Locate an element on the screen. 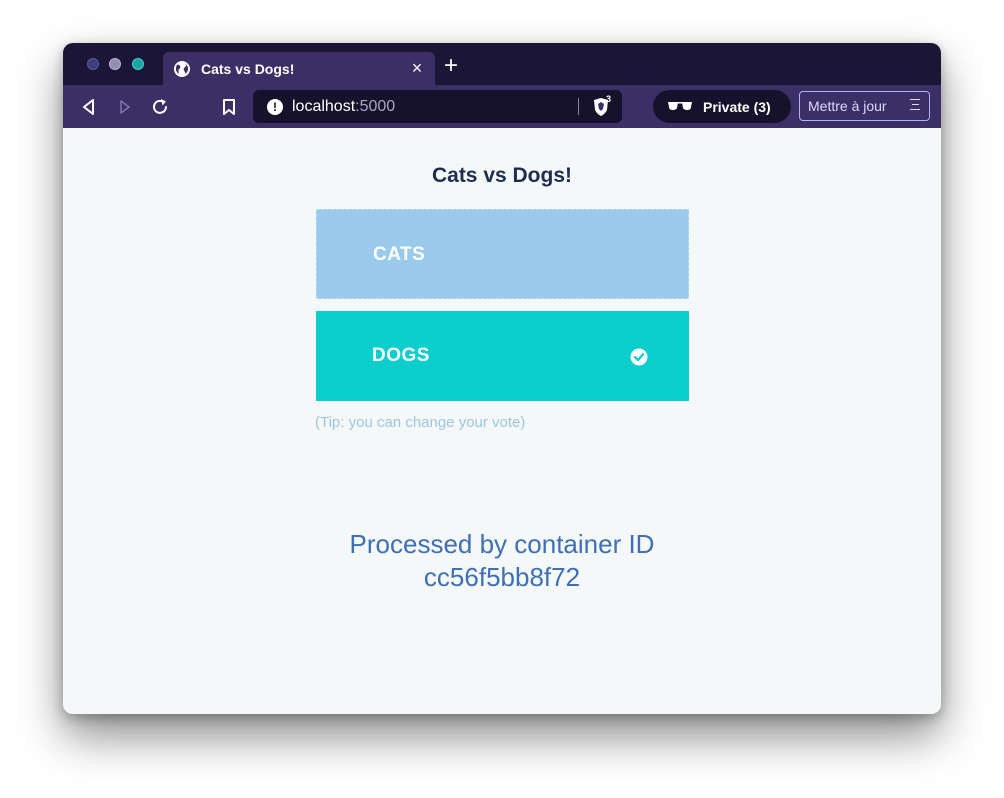 The height and width of the screenshot is (798, 1004). tab-cats-vs-dogs: Cats vs Dogs! × is located at coordinates (299, 68).